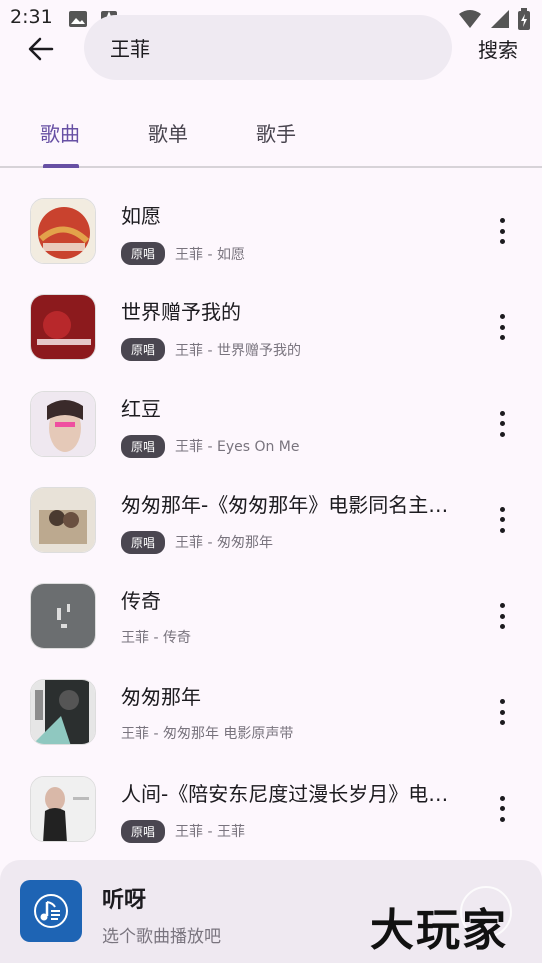 This screenshot has height=963, width=542. Describe the element at coordinates (439, 930) in the screenshot. I see `watermark-logo: 大玩家` at that location.